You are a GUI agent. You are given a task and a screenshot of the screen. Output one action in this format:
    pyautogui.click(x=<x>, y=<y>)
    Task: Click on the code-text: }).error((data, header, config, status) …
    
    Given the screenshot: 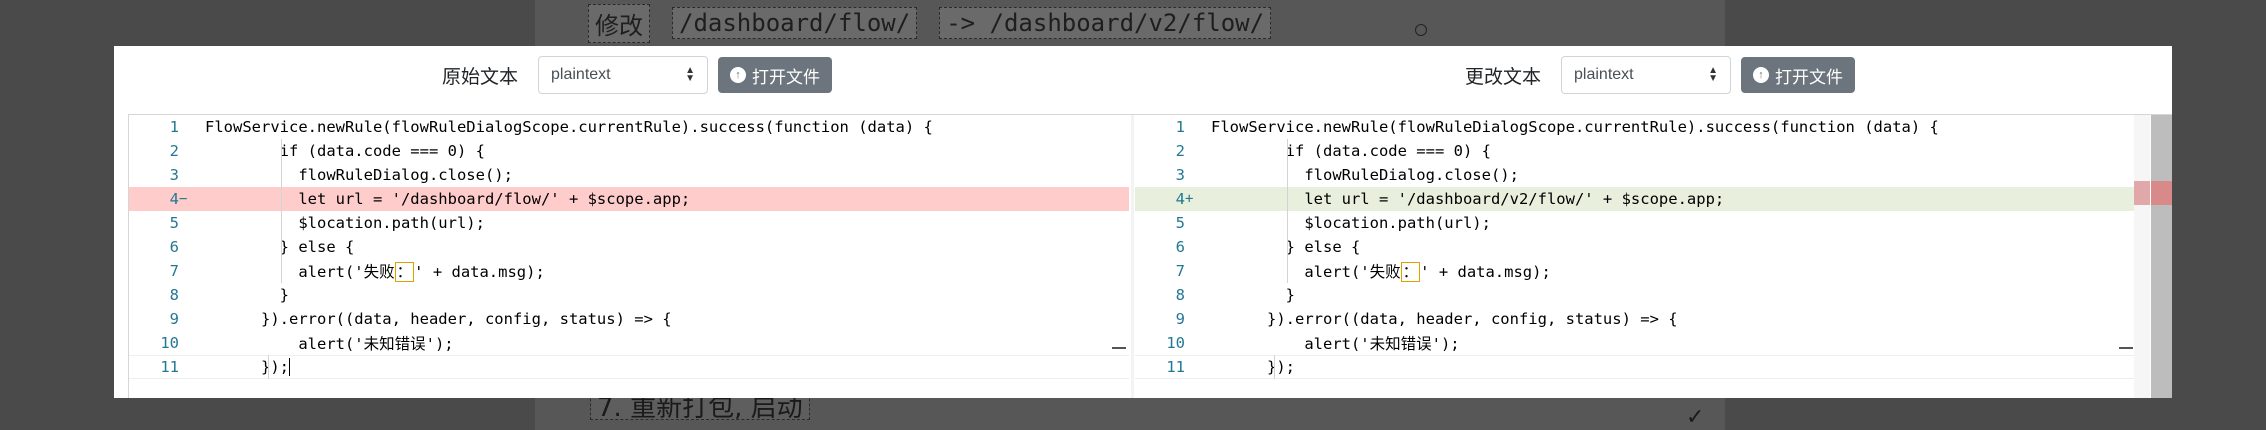 What is the action you would take?
    pyautogui.click(x=1668, y=319)
    